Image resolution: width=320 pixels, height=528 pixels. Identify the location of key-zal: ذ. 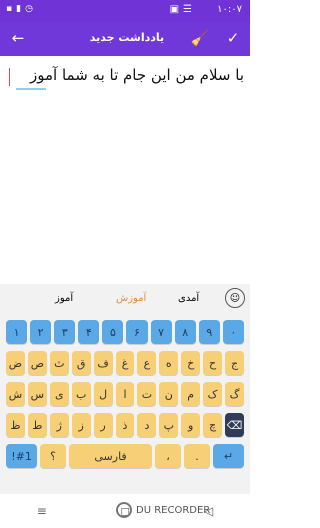
(125, 425).